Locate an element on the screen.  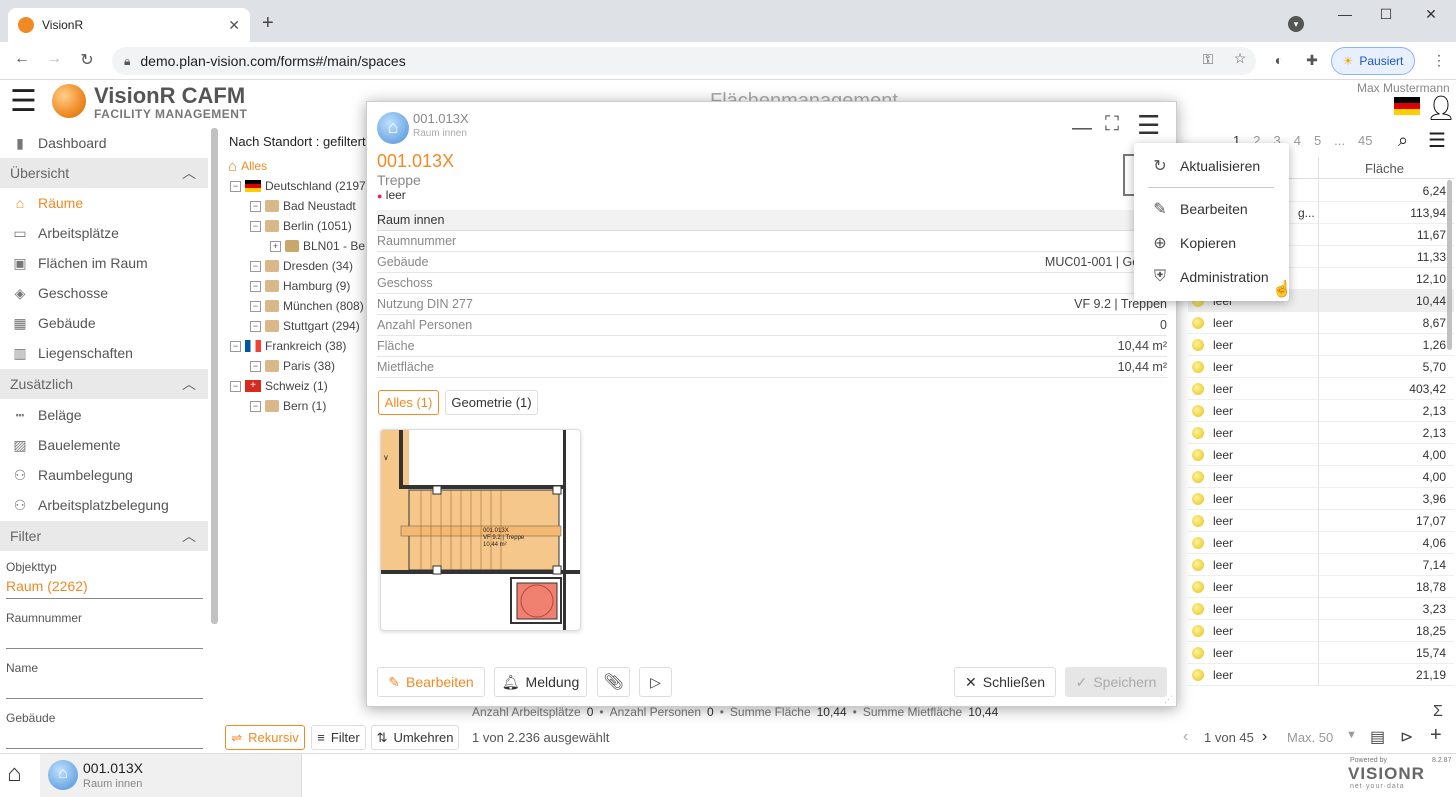
table-row: leer 15,74 is located at coordinates (1321, 653).